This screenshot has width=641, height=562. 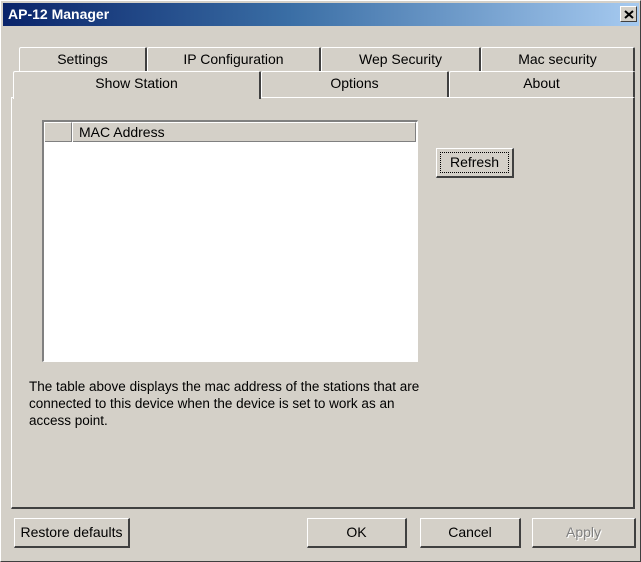 I want to click on cancel-button: Cancel, so click(x=470, y=533).